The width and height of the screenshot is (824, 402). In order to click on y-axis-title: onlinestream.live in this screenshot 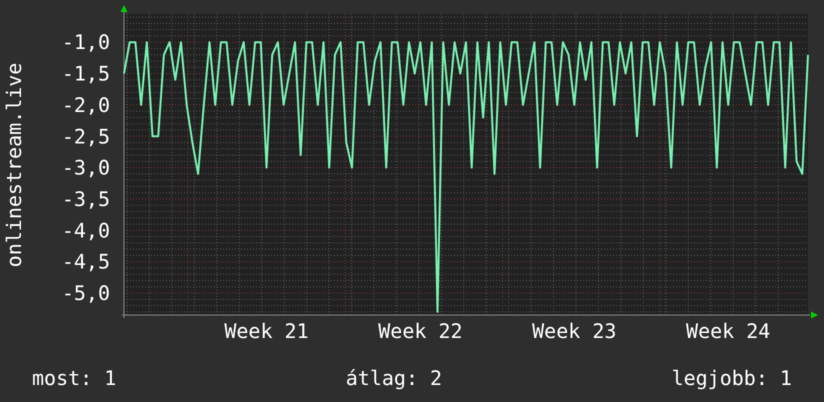, I will do `click(14, 165)`.